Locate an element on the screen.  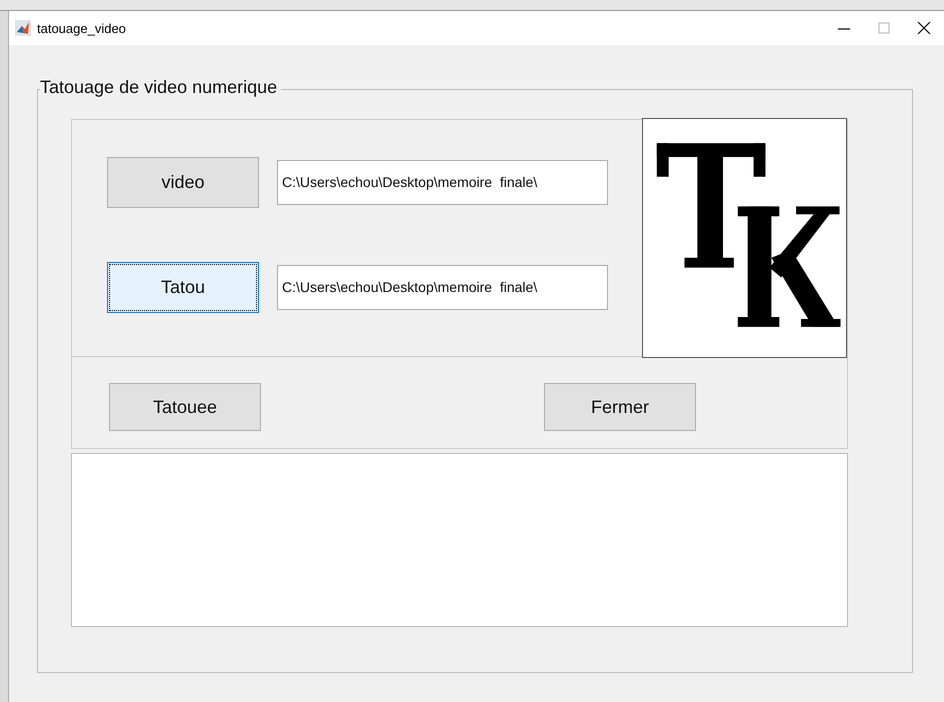
window-title: tatouage_video is located at coordinates (81, 28).